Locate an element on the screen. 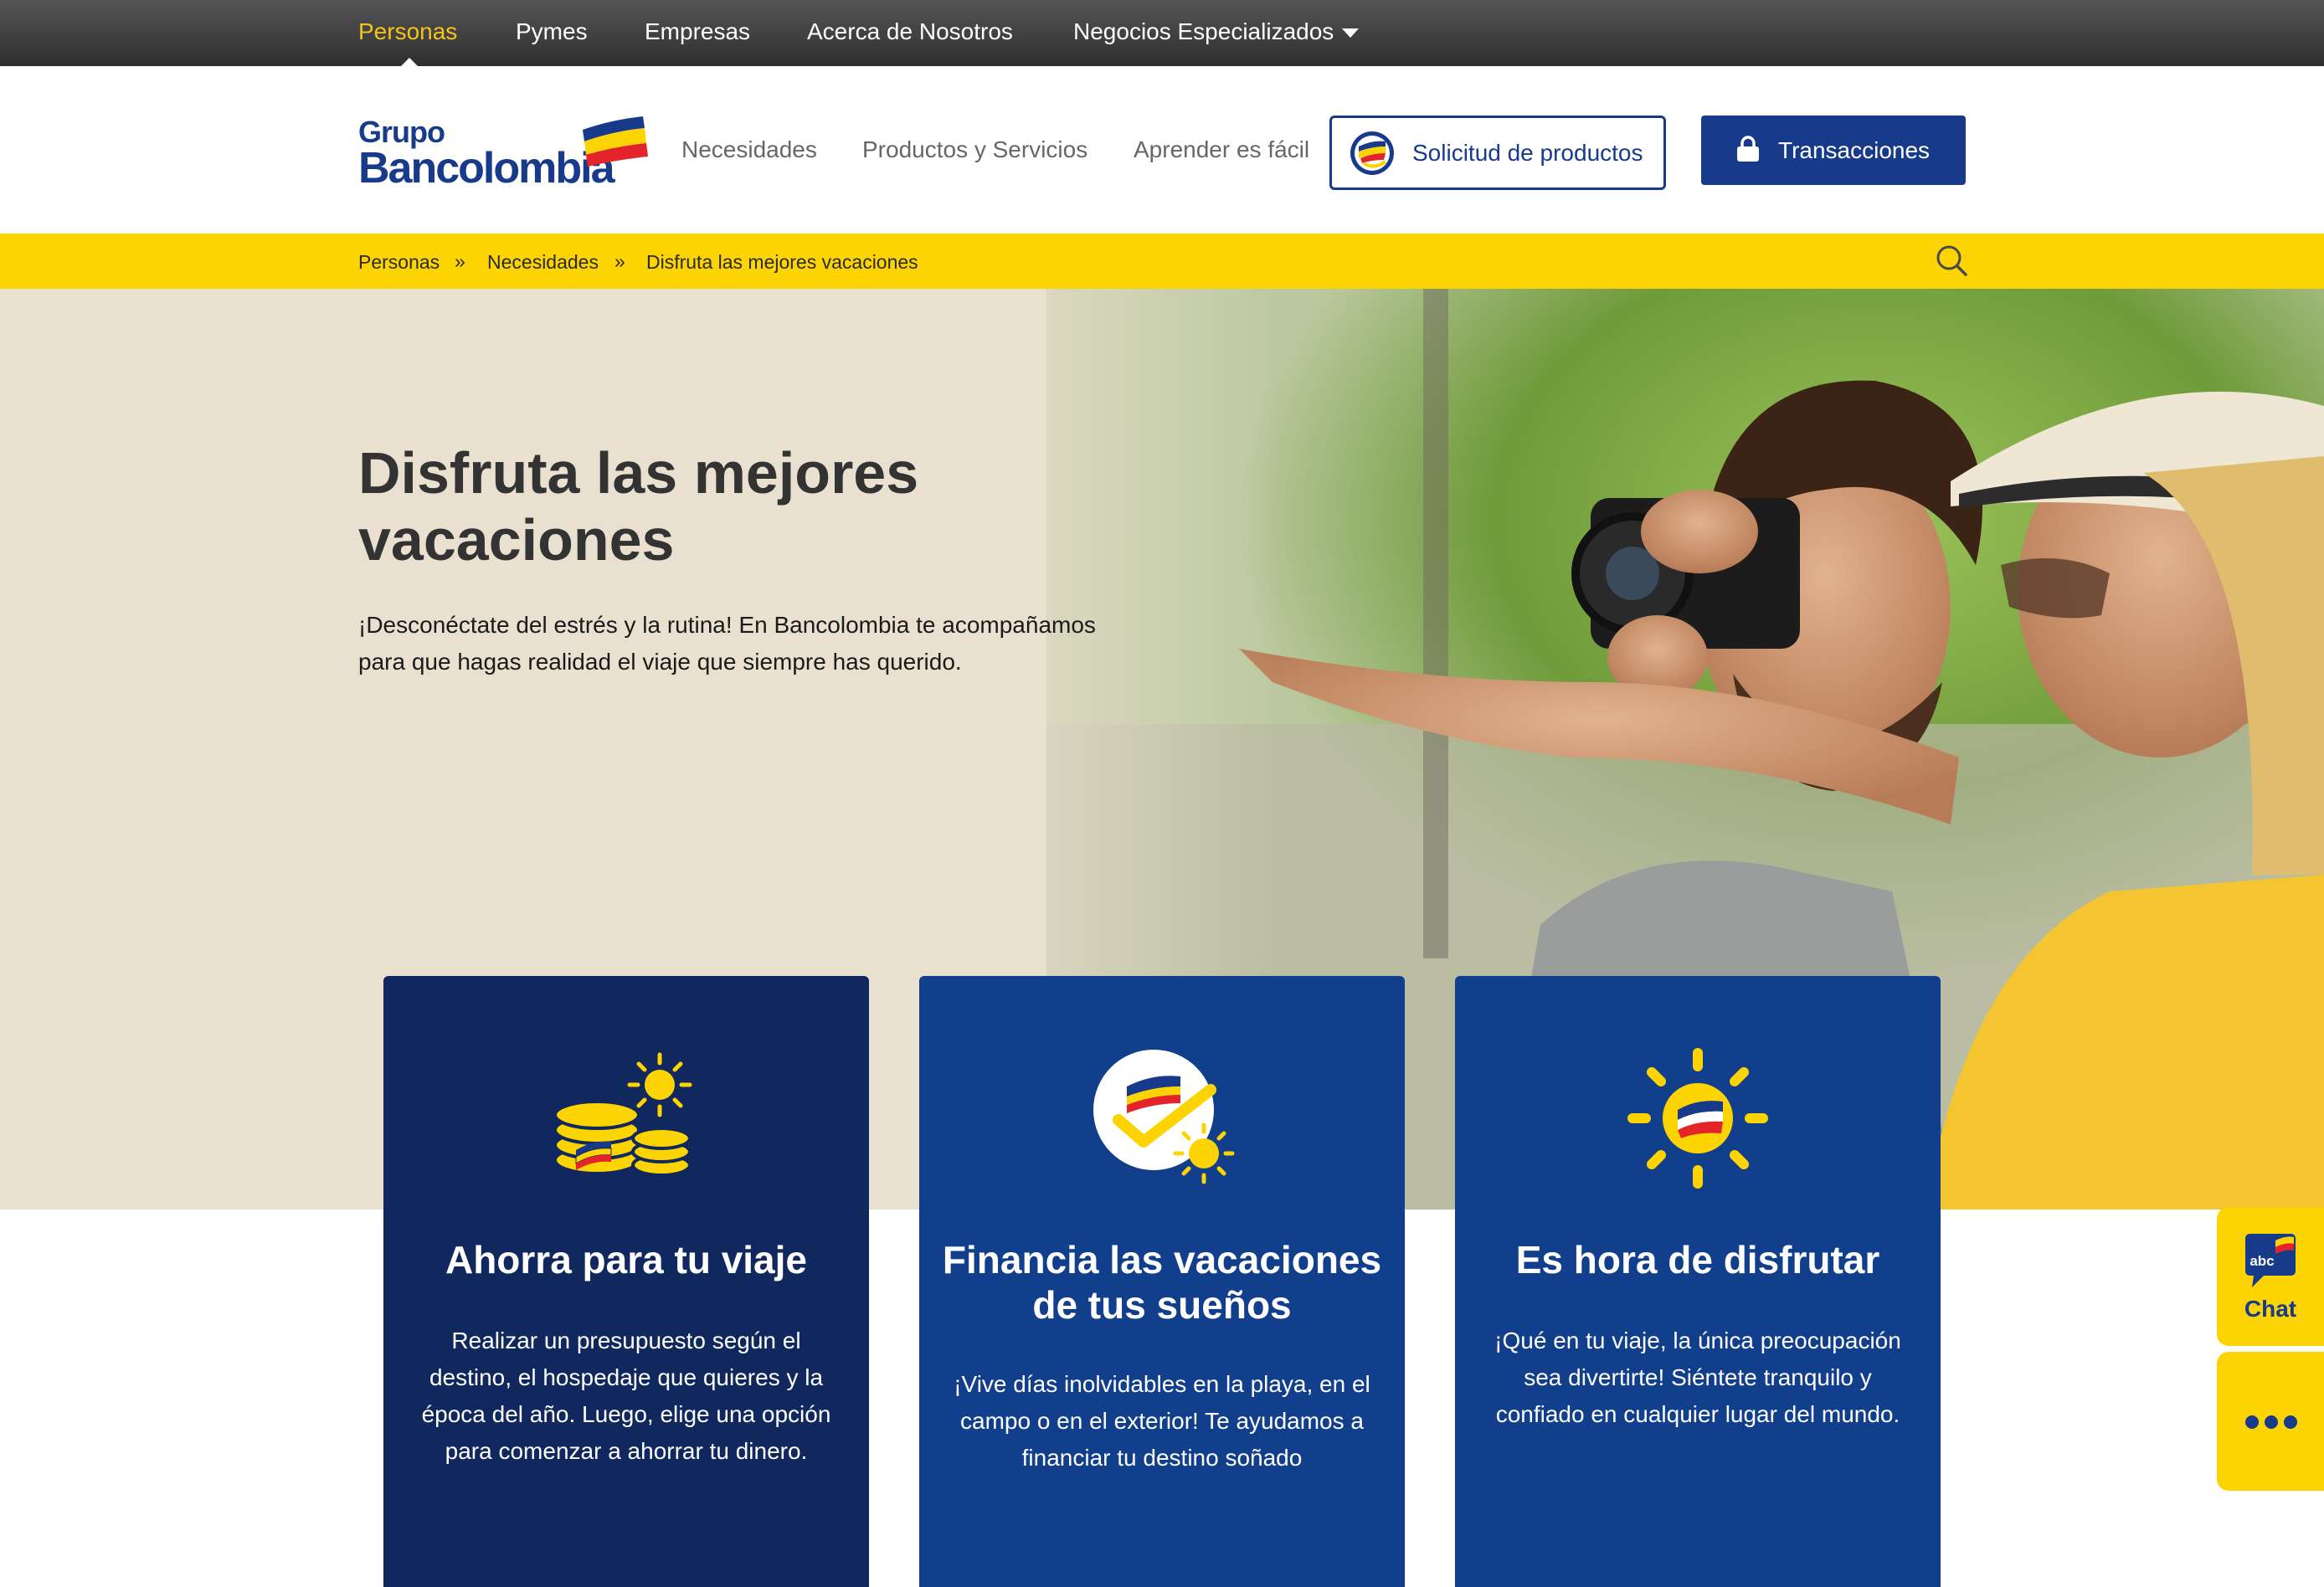 This screenshot has height=1587, width=2324. chat-label: Chat is located at coordinates (2270, 1309).